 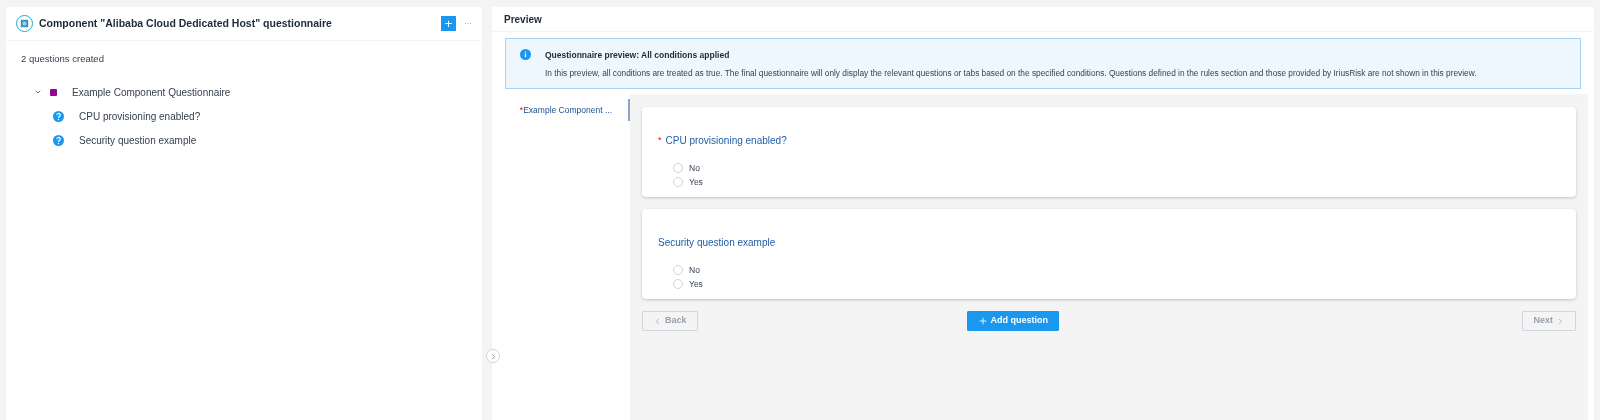 I want to click on more-button: ···, so click(x=468, y=23).